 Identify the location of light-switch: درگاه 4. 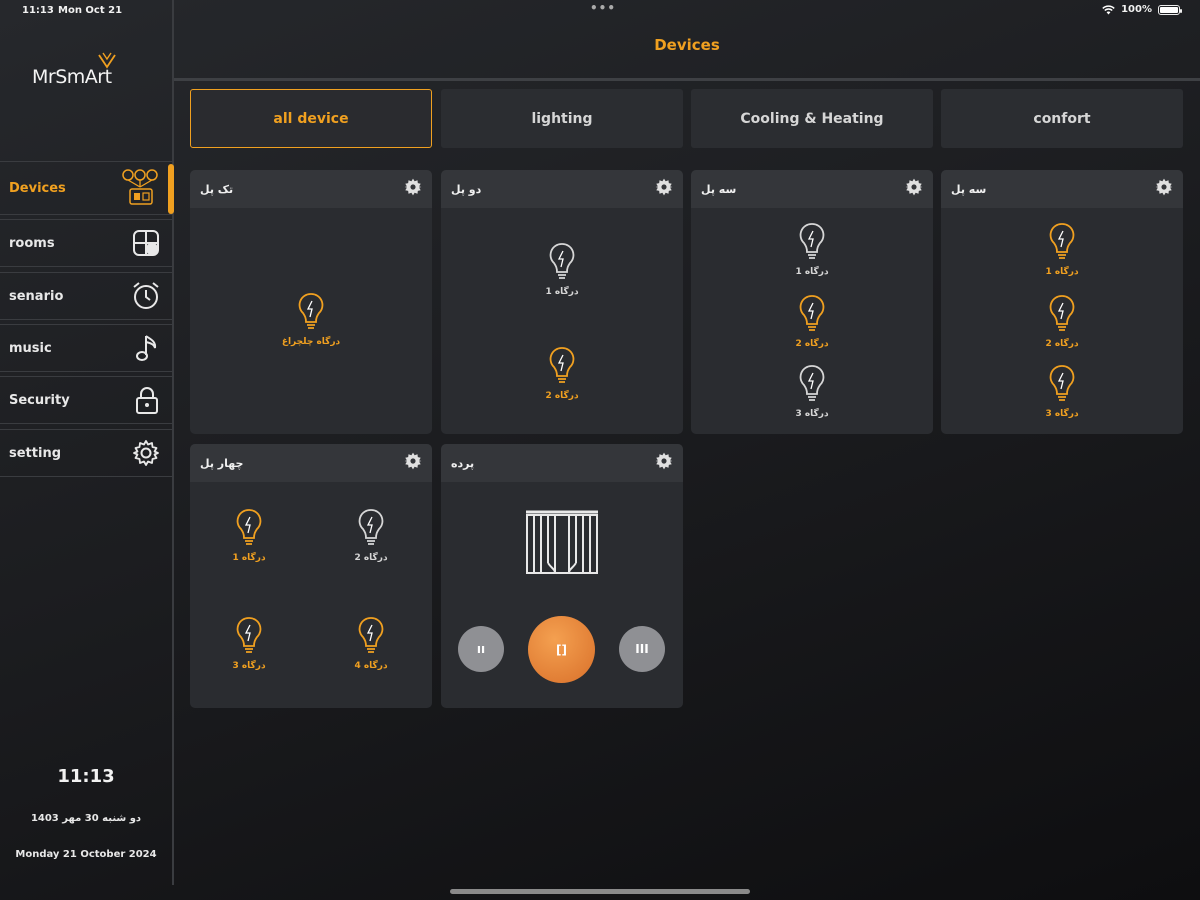
(371, 643).